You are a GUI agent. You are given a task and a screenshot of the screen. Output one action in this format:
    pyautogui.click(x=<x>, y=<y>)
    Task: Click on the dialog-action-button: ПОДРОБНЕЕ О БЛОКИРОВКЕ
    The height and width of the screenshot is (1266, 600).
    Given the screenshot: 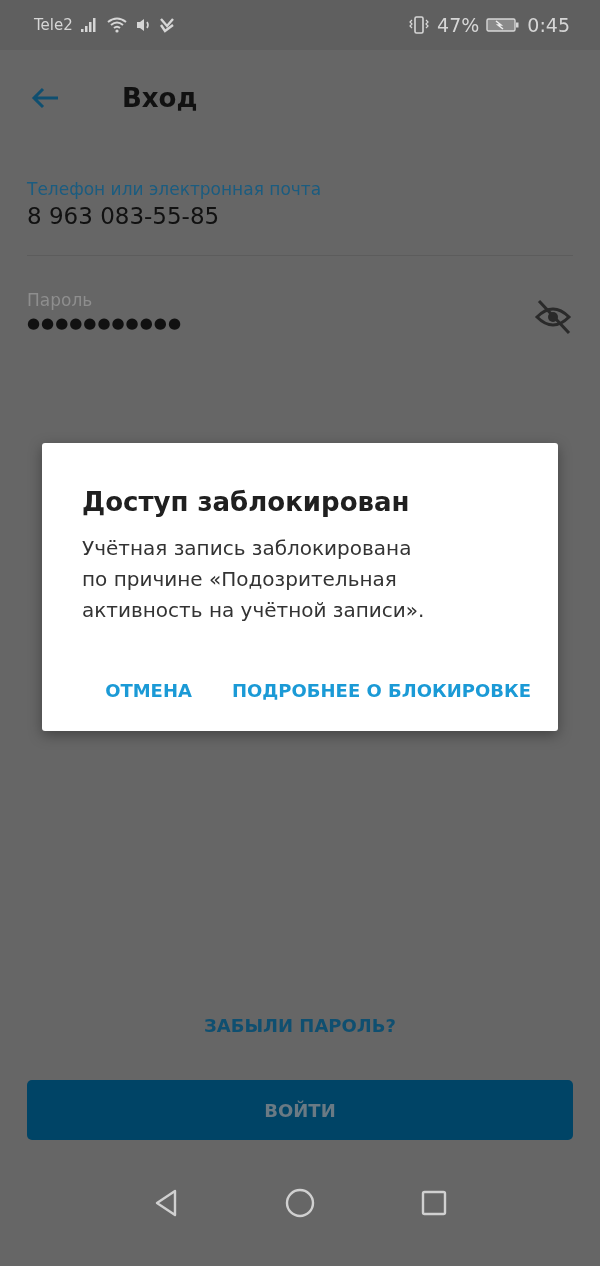 What is the action you would take?
    pyautogui.click(x=381, y=690)
    